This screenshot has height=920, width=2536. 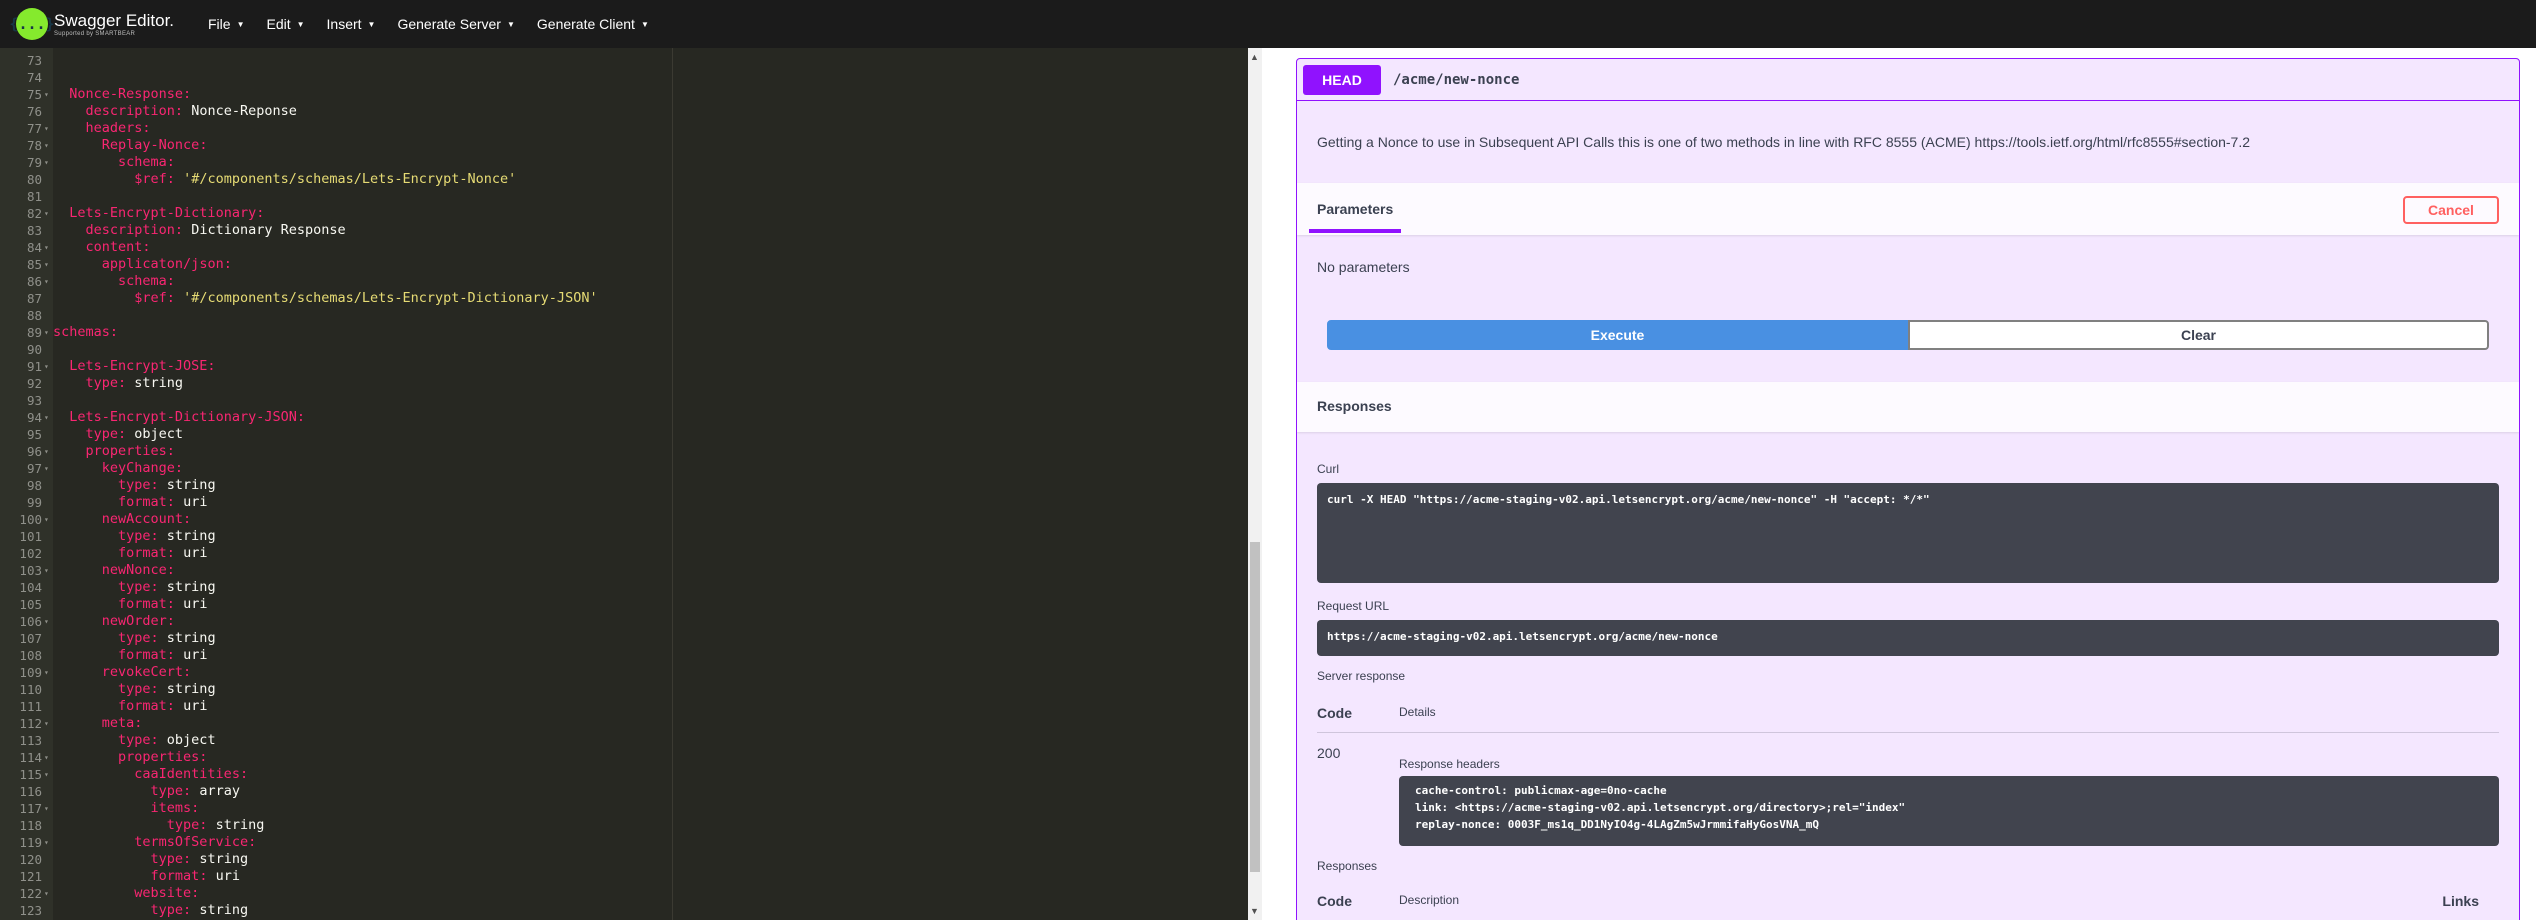 I want to click on yaml-key: Lets-Encrypt-Dictionary-JSON:, so click(x=187, y=417).